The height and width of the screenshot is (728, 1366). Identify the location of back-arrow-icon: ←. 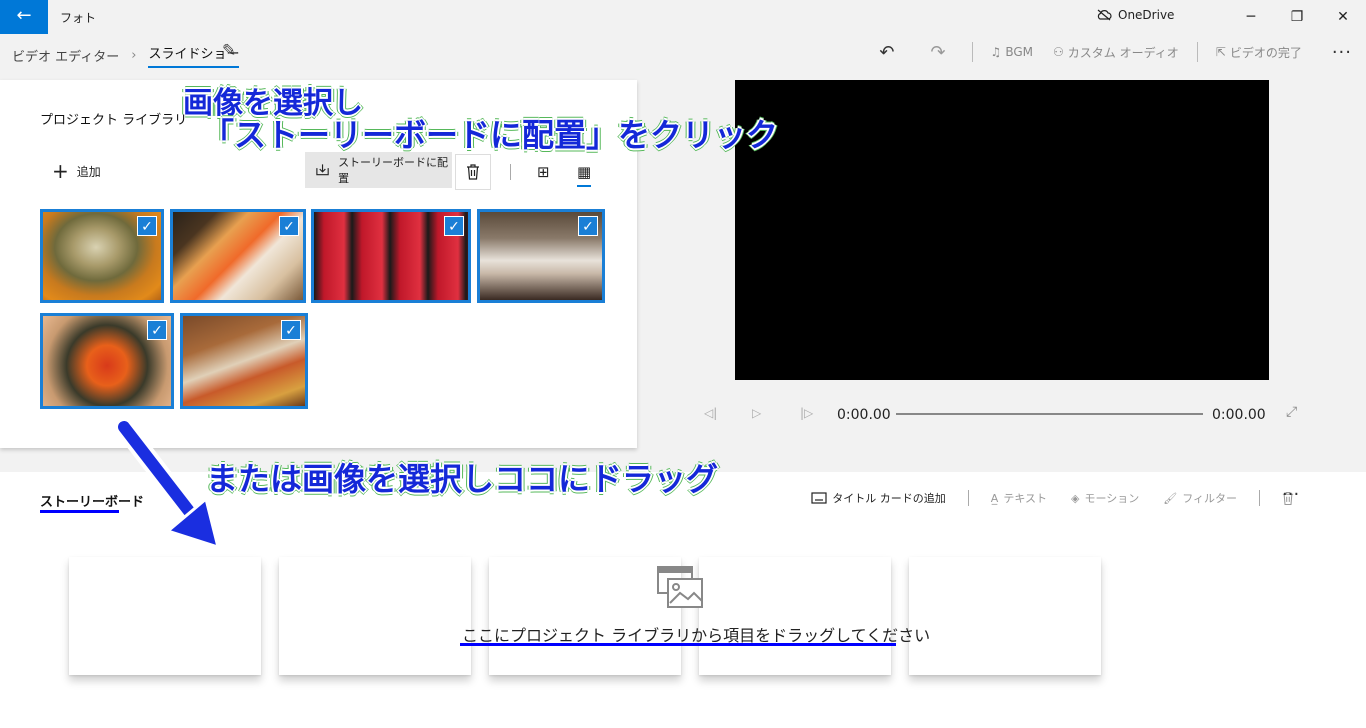
(24, 15).